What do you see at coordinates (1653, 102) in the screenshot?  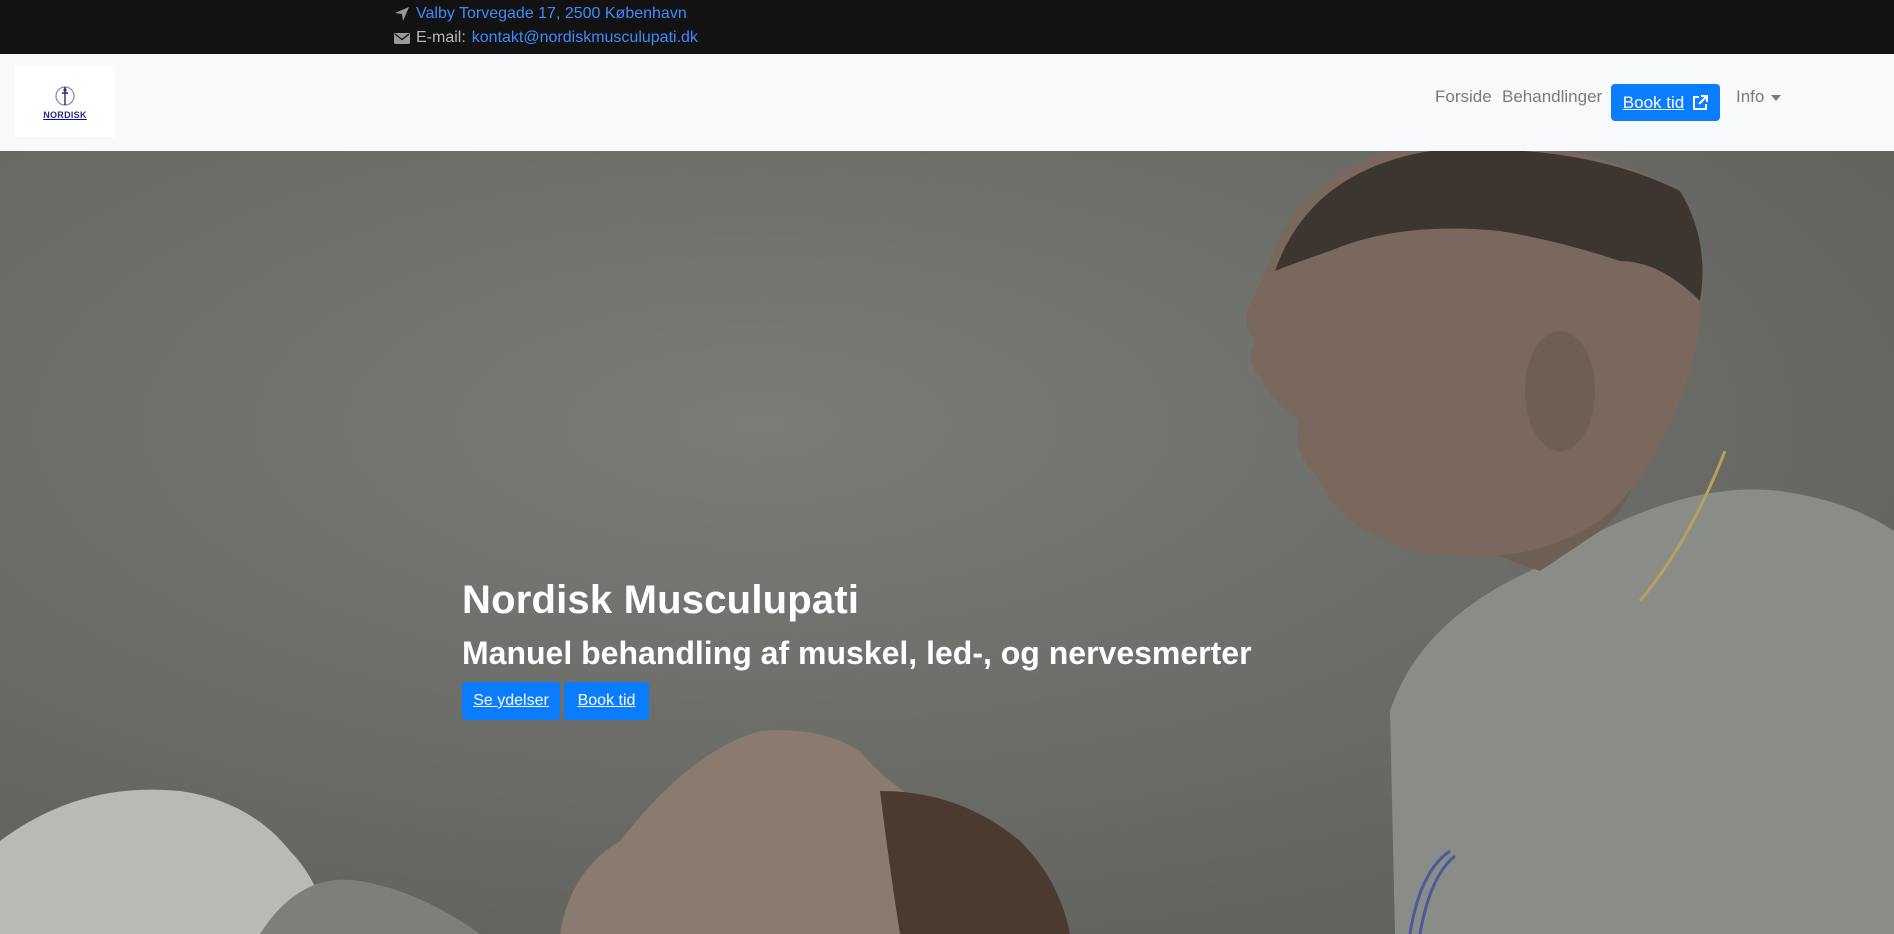 I see `book-tid-label: Book tid` at bounding box center [1653, 102].